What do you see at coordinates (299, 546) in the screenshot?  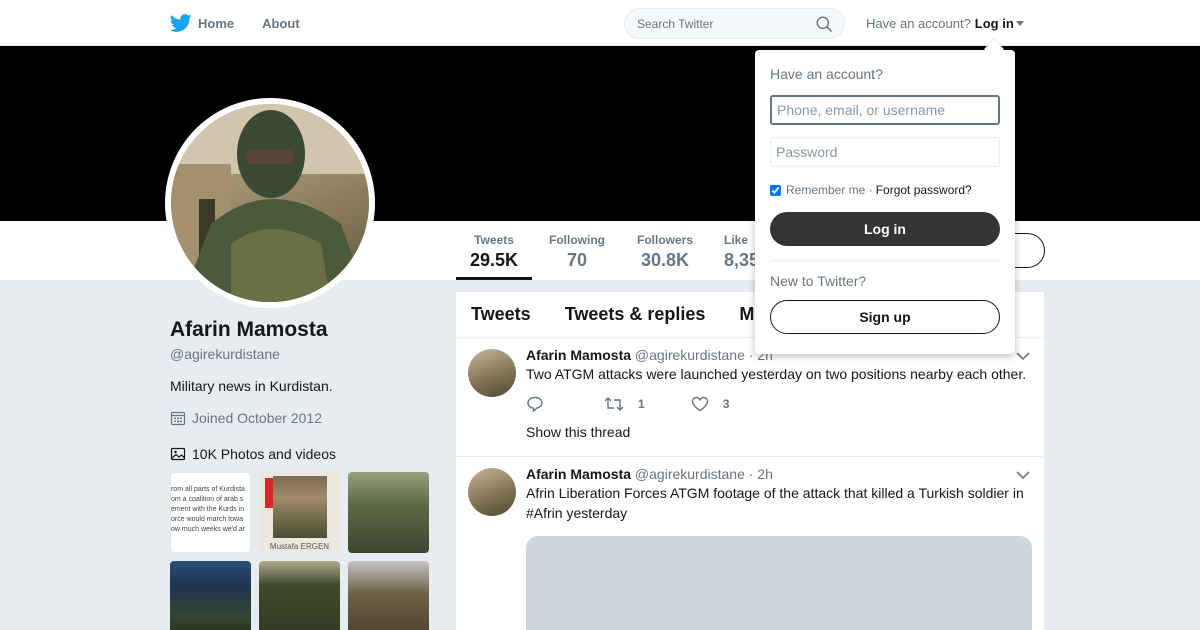 I see `thumb-caption: Mustafa ERGEN` at bounding box center [299, 546].